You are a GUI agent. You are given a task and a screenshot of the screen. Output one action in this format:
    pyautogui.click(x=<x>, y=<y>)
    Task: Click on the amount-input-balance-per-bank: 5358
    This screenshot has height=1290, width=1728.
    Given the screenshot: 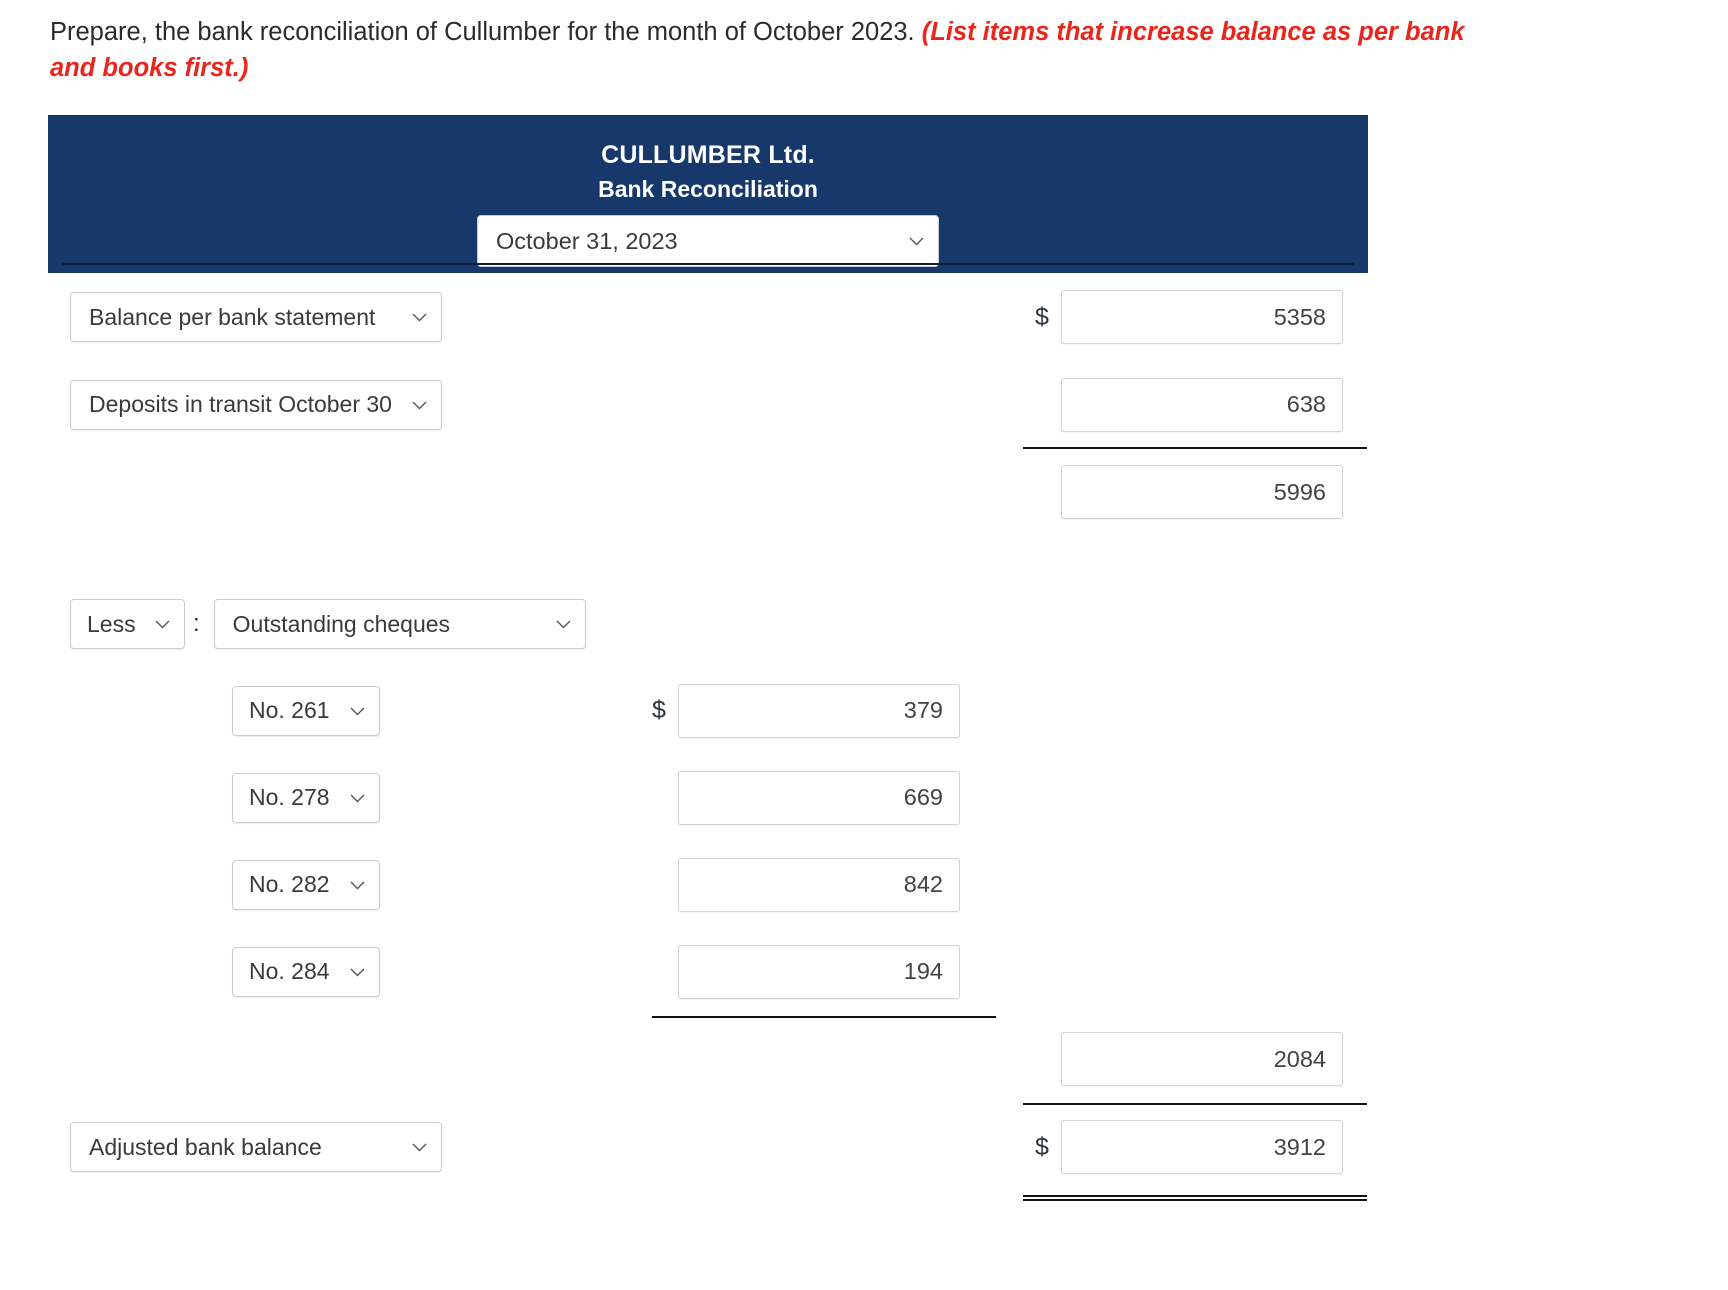 What is the action you would take?
    pyautogui.click(x=1202, y=317)
    